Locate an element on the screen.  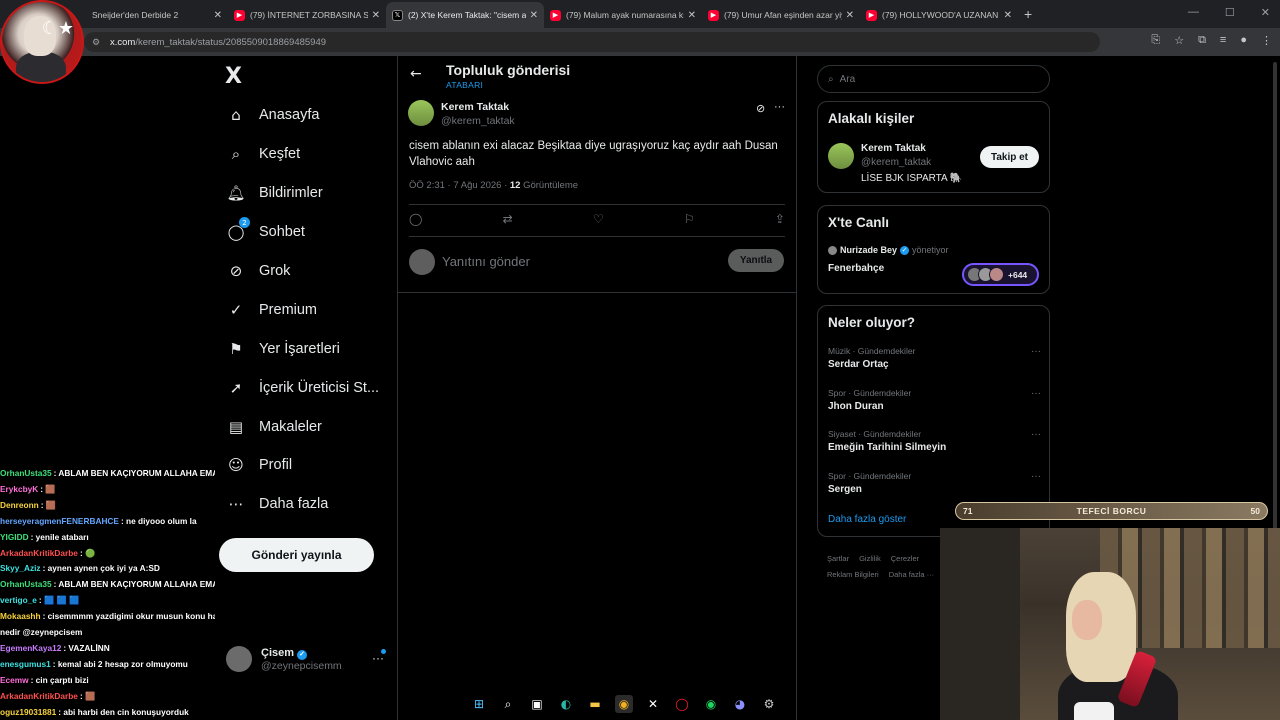
x-logo: X is located at coordinates (233, 76).